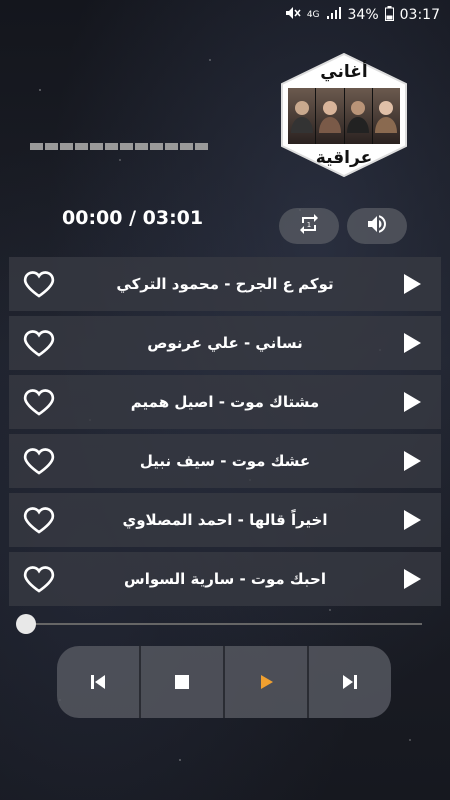 The width and height of the screenshot is (450, 800). What do you see at coordinates (344, 158) in the screenshot?
I see `logo-title-bottom: عراقية` at bounding box center [344, 158].